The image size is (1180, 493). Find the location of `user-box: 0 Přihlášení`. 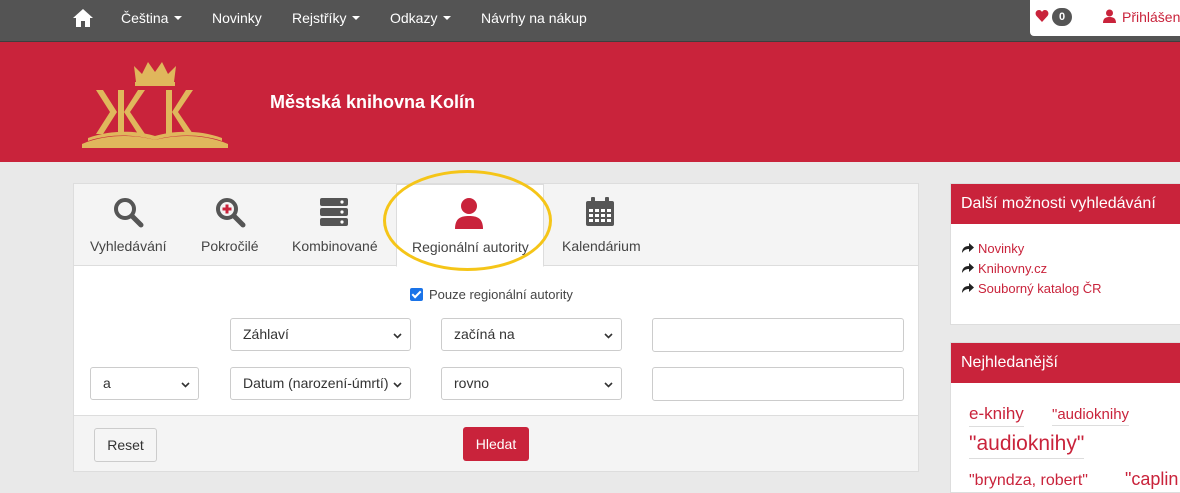

user-box: 0 Přihlášení is located at coordinates (1105, 18).